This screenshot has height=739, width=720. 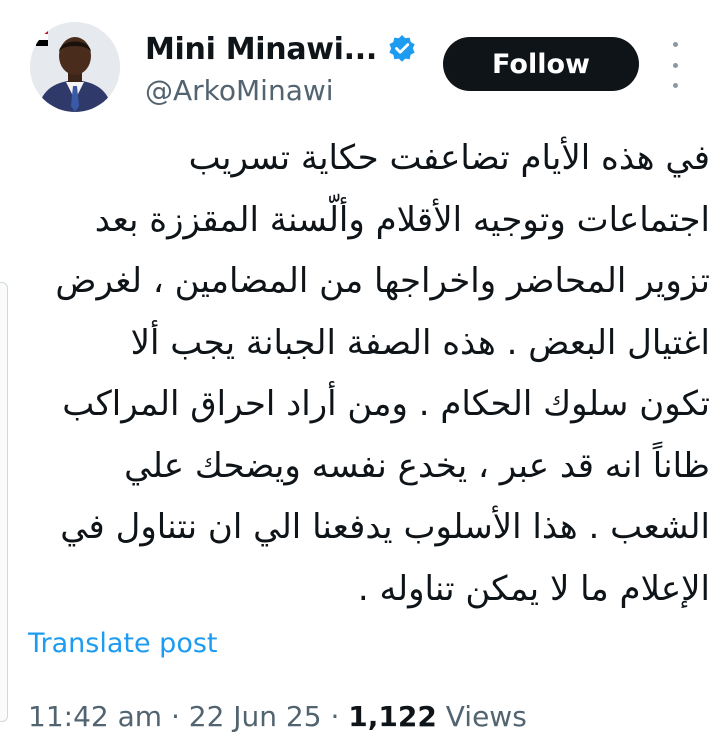 I want to click on profile-photo-icon, so click(x=75, y=67).